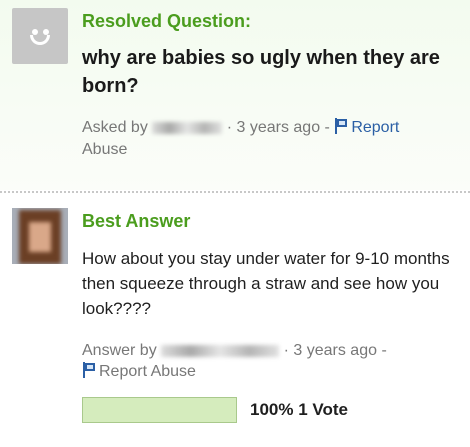  I want to click on answer-report-abuse-link: Report Abuse, so click(139, 372).